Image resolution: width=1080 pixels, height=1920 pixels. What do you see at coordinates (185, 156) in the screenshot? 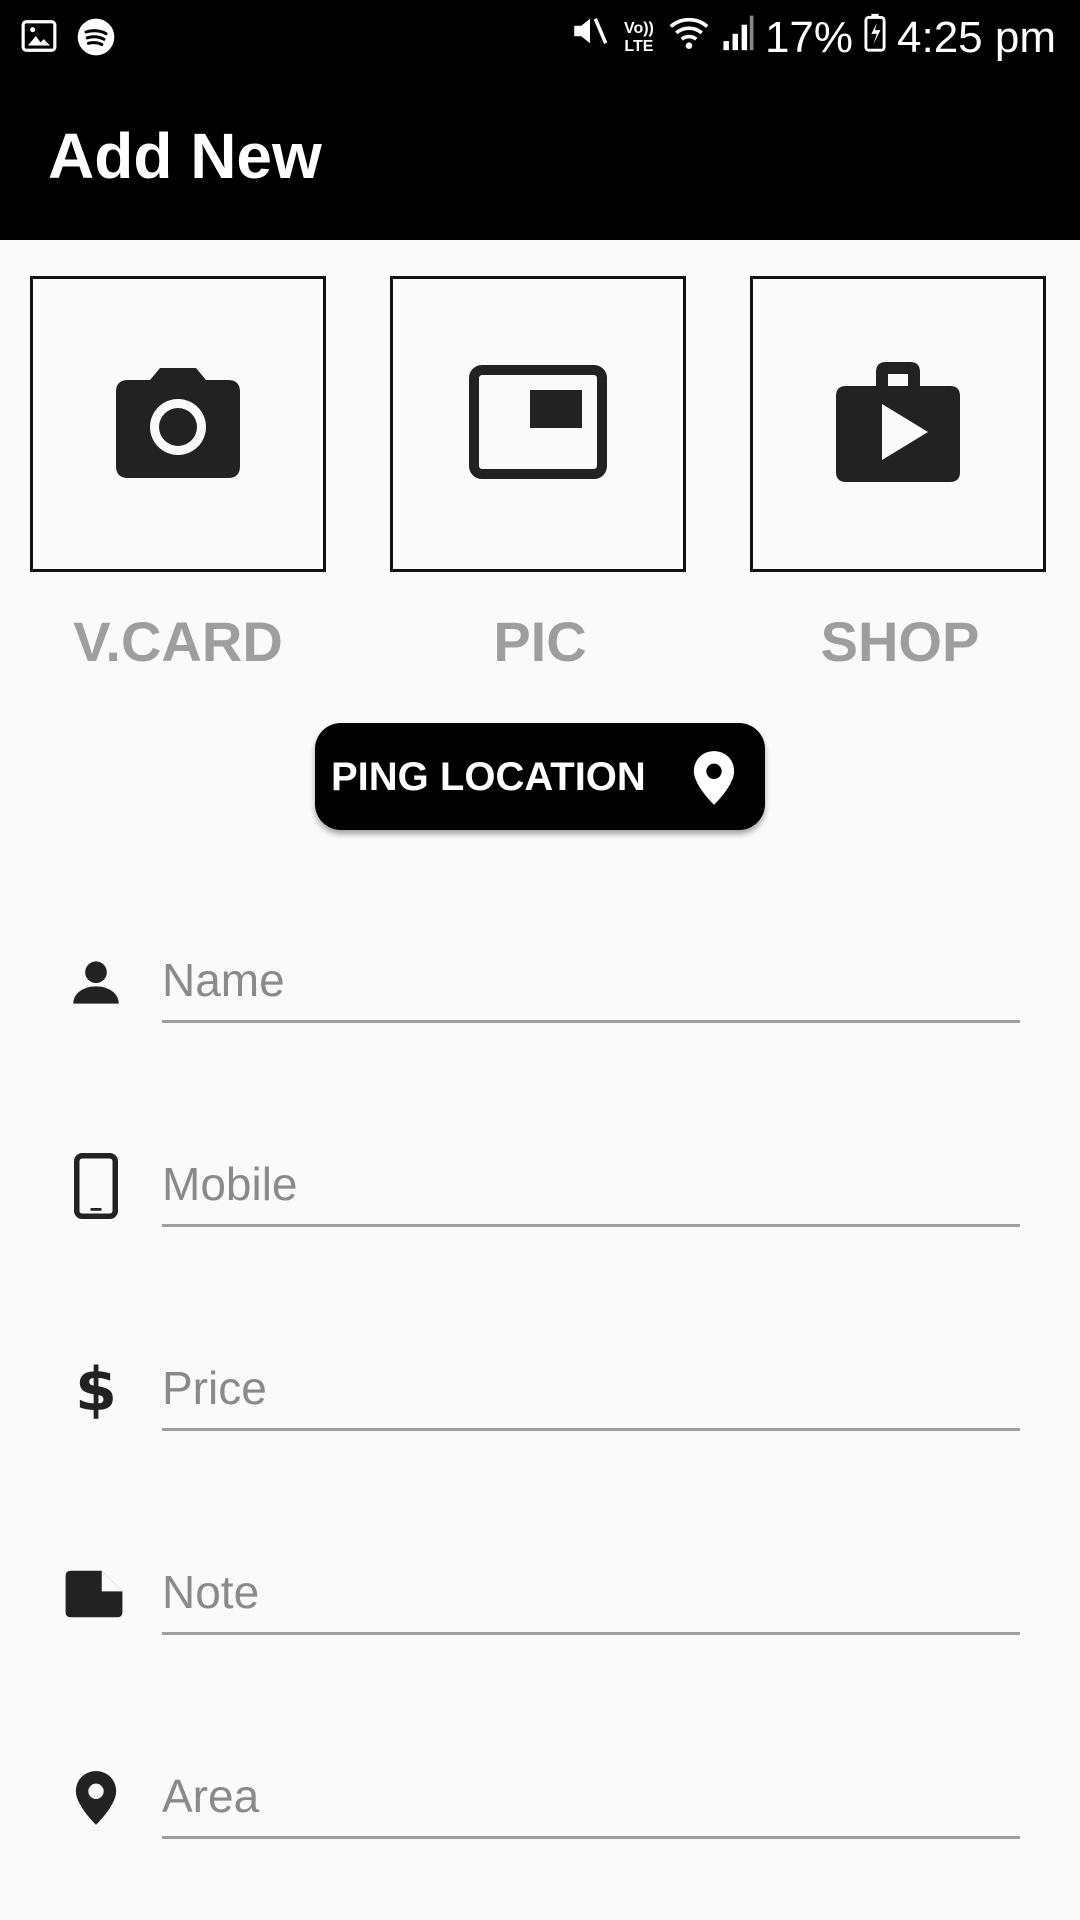
I see `page-title: Add New` at bounding box center [185, 156].